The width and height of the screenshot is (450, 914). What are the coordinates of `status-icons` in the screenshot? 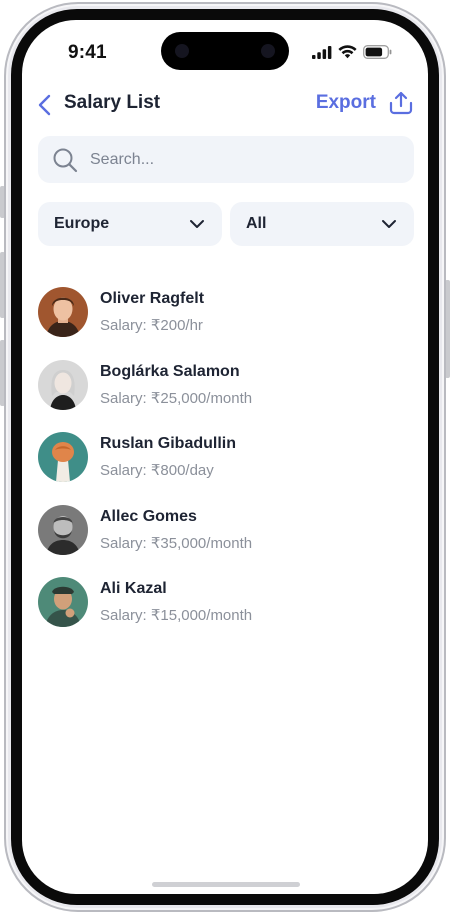 It's located at (352, 52).